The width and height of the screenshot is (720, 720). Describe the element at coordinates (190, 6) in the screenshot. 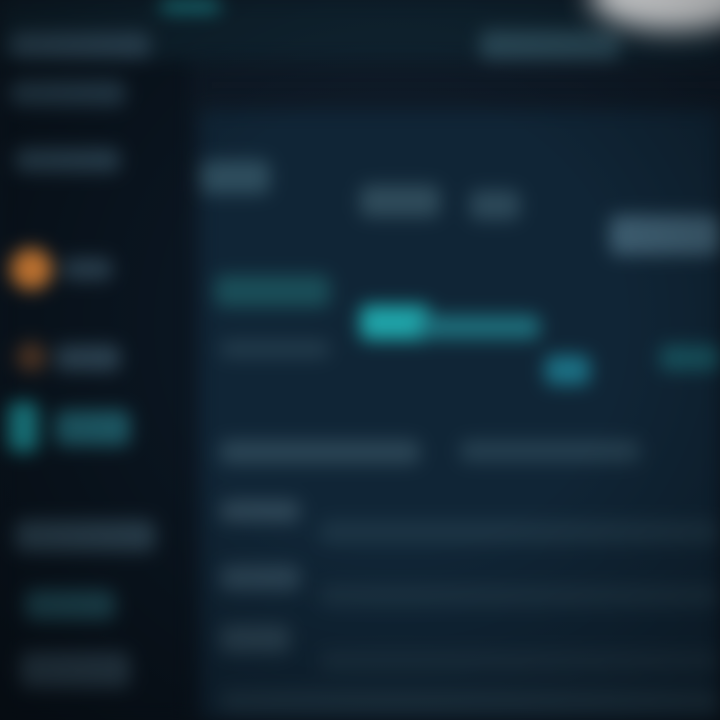

I see `top-bar-tab-accent` at that location.